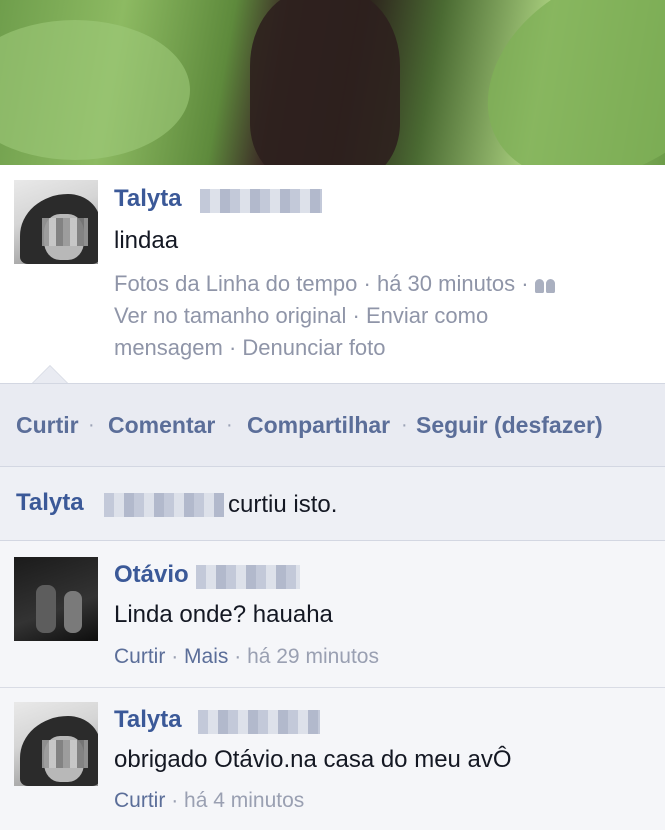  I want to click on album-link: Fotos da Linha do tempo, so click(235, 283).